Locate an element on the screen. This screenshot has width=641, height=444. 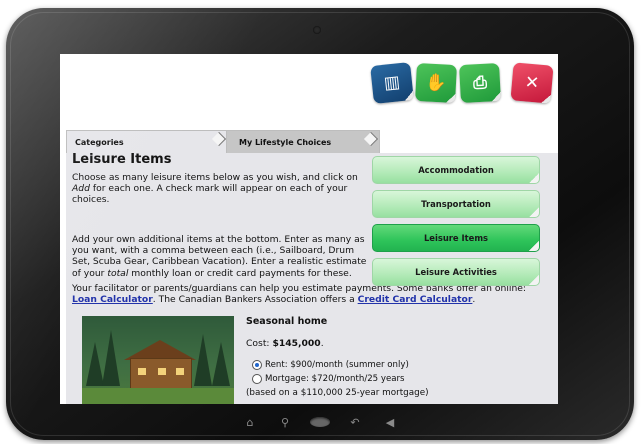
tab-my-lifestyle-choices: My Lifestyle Choices is located at coordinates (303, 141).